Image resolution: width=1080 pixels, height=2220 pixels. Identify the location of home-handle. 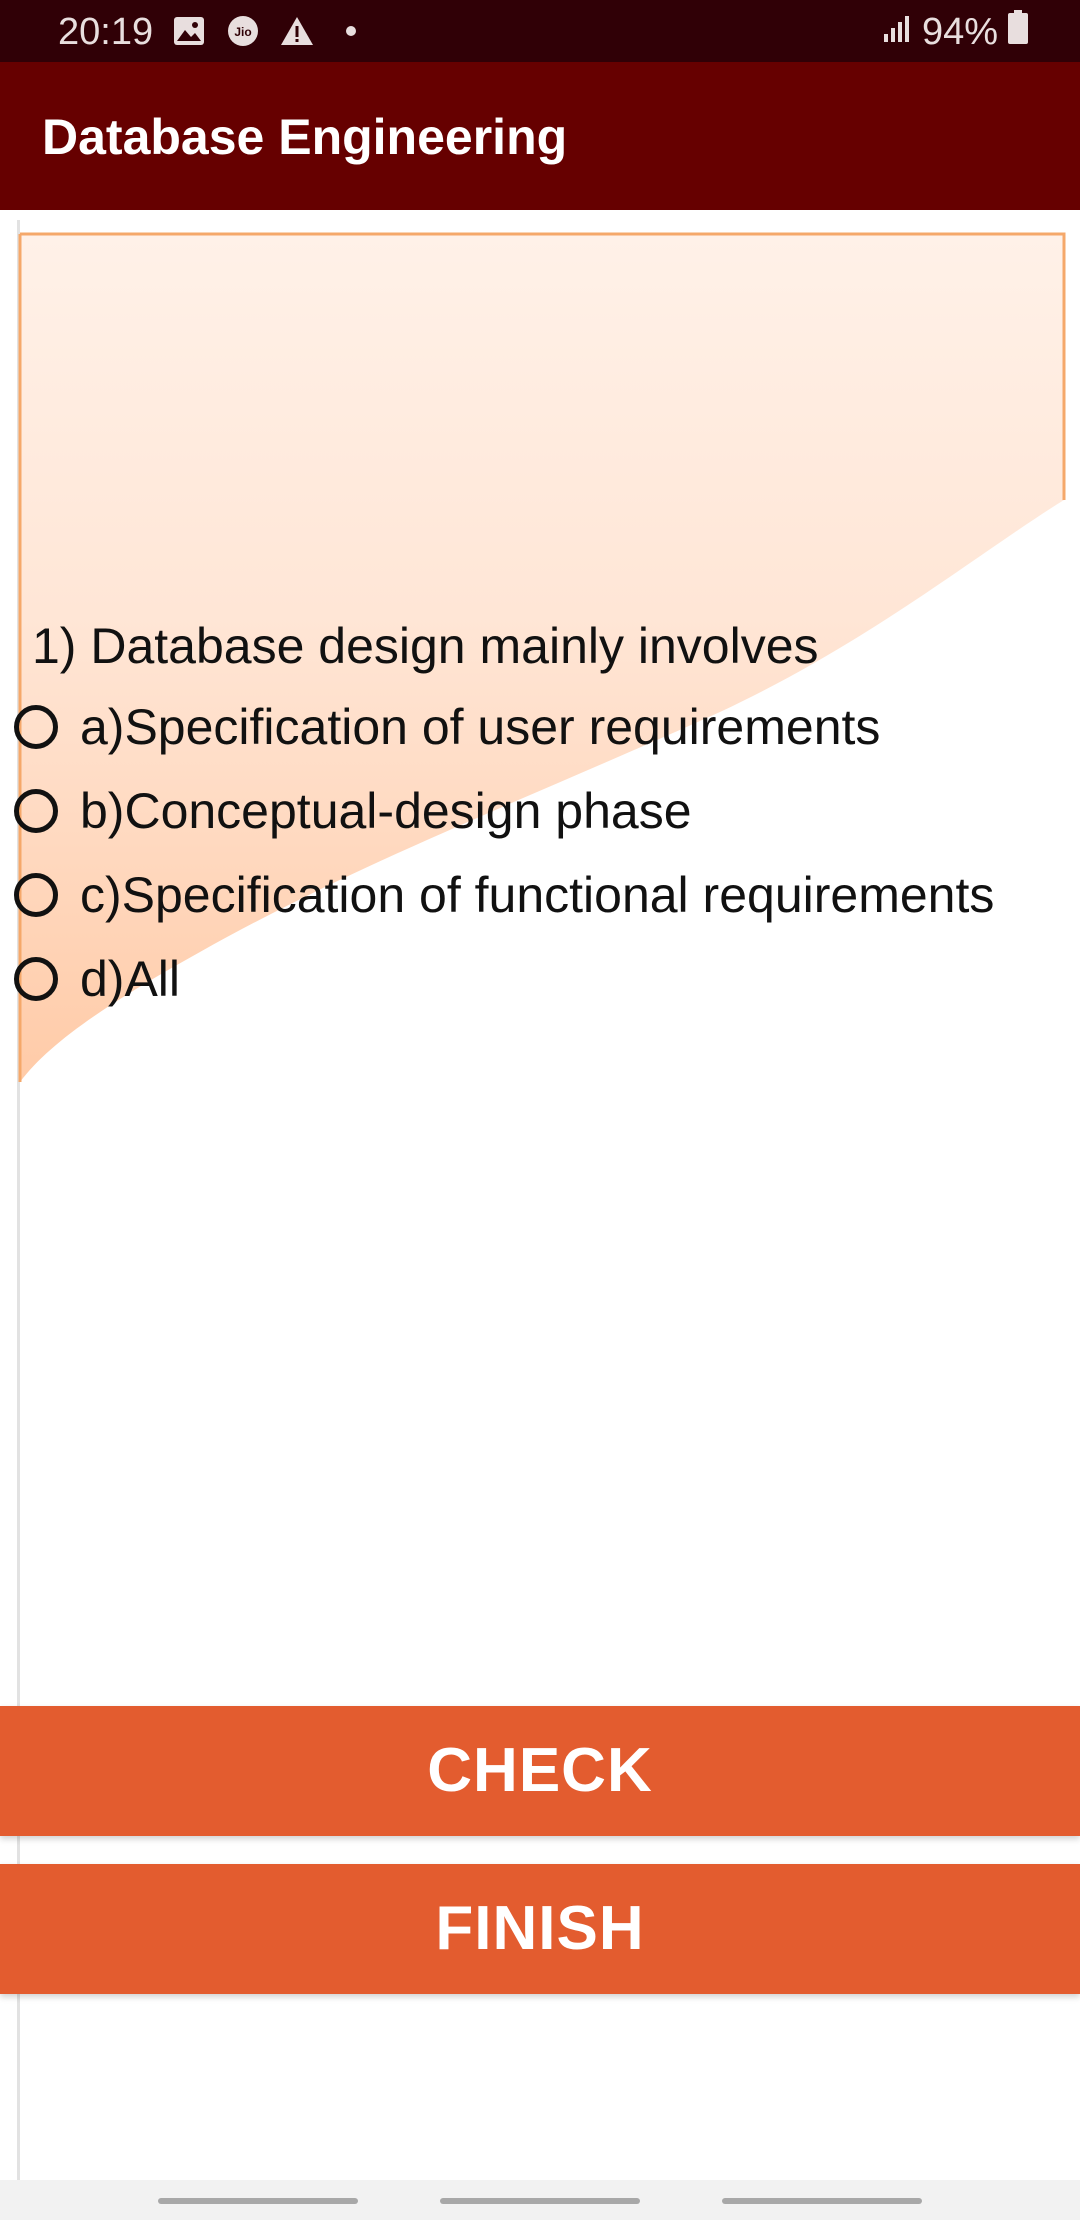
(540, 2201).